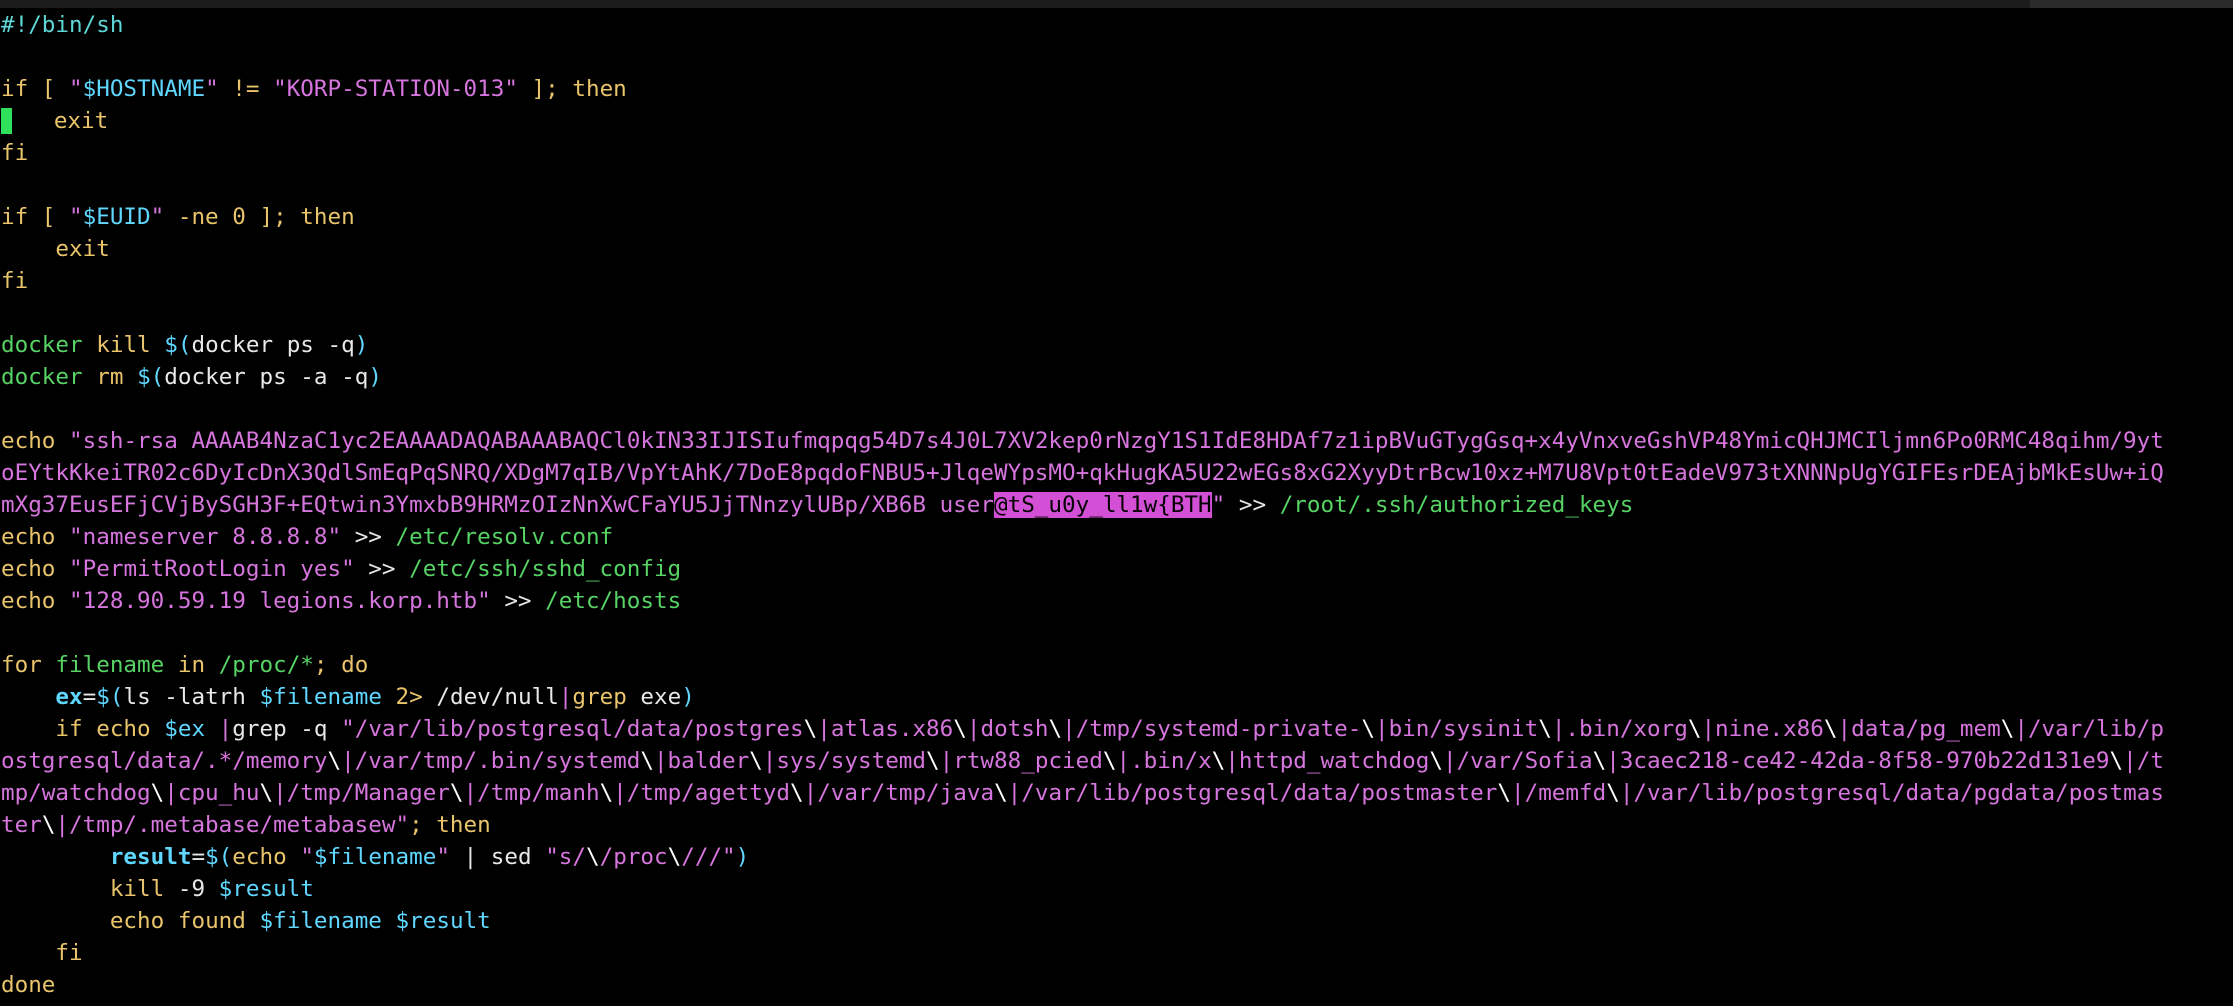 The height and width of the screenshot is (1006, 2233). What do you see at coordinates (1456, 505) in the screenshot?
I see `command-token: /root/.ssh/authorized_keys` at bounding box center [1456, 505].